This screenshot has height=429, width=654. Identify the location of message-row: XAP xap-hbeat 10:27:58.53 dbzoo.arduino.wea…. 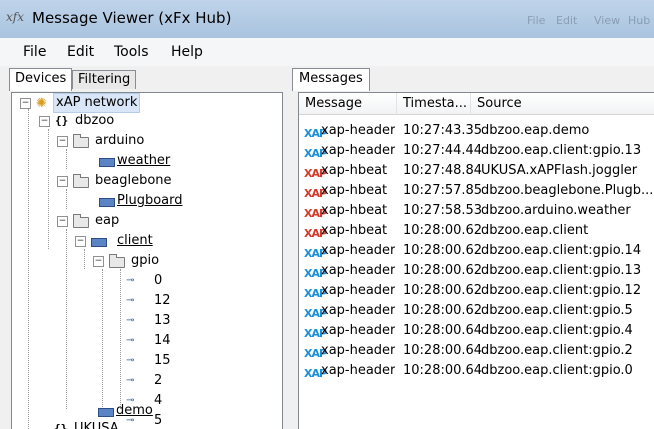
(476, 211).